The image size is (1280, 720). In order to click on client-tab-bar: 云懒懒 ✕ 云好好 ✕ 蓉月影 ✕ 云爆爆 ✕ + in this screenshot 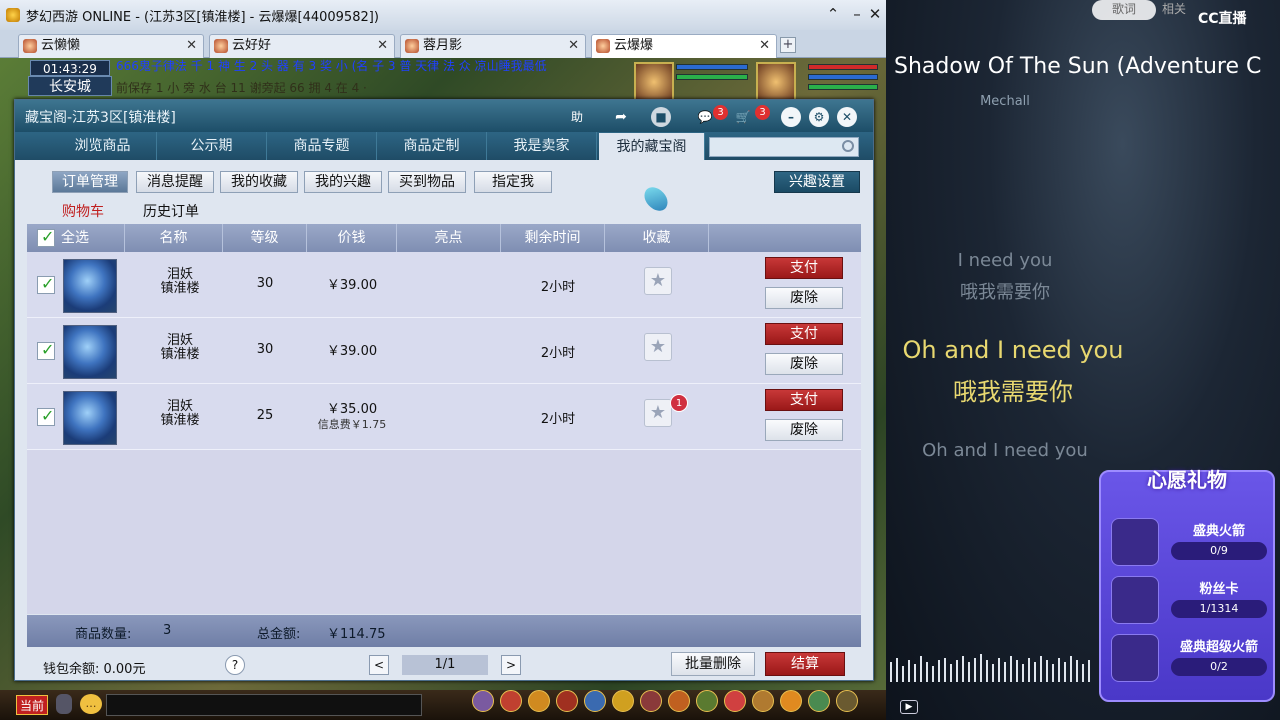, I will do `click(443, 44)`.